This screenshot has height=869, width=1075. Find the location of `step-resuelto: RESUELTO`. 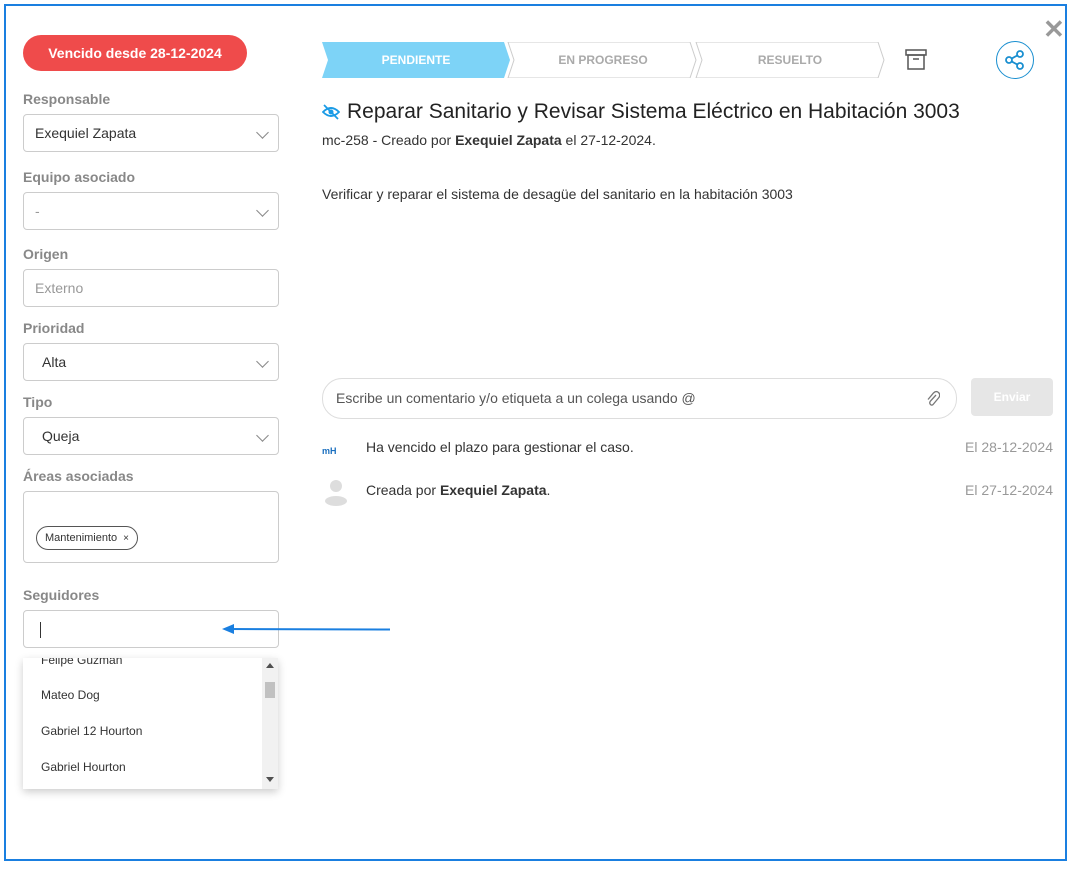

step-resuelto: RESUELTO is located at coordinates (790, 60).